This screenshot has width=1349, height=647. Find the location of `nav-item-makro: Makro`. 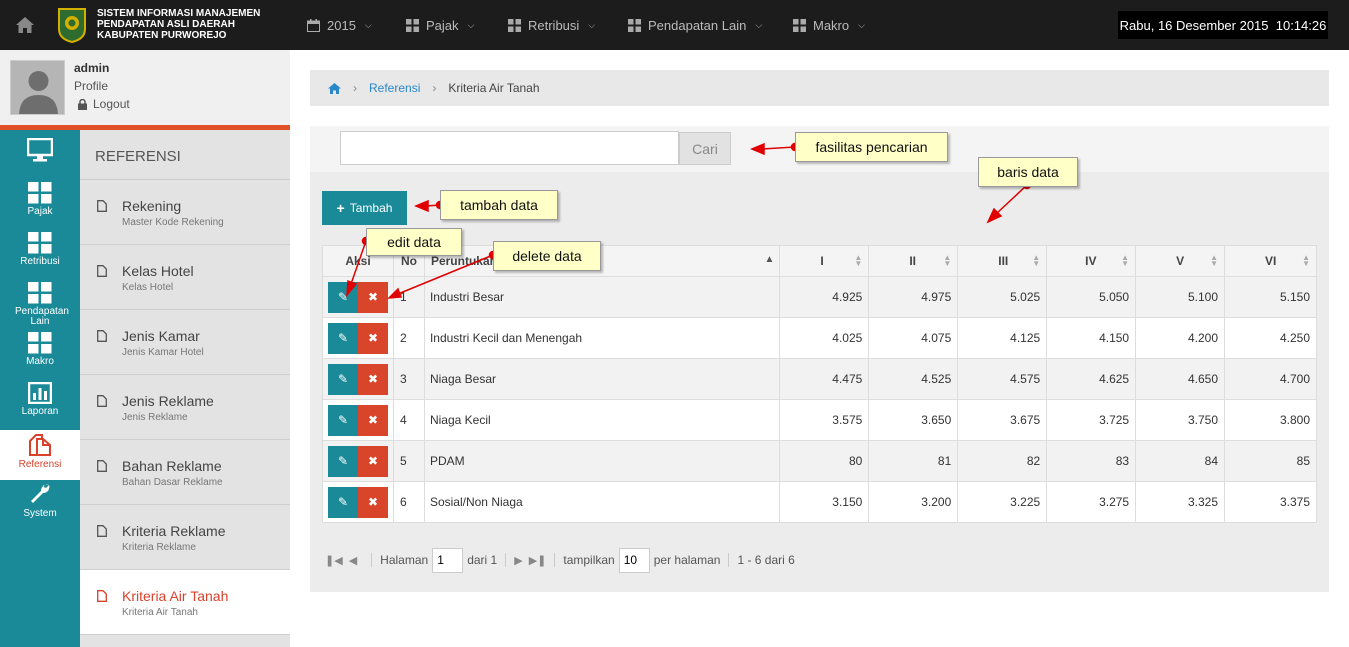

nav-item-makro: Makro is located at coordinates (40, 355).